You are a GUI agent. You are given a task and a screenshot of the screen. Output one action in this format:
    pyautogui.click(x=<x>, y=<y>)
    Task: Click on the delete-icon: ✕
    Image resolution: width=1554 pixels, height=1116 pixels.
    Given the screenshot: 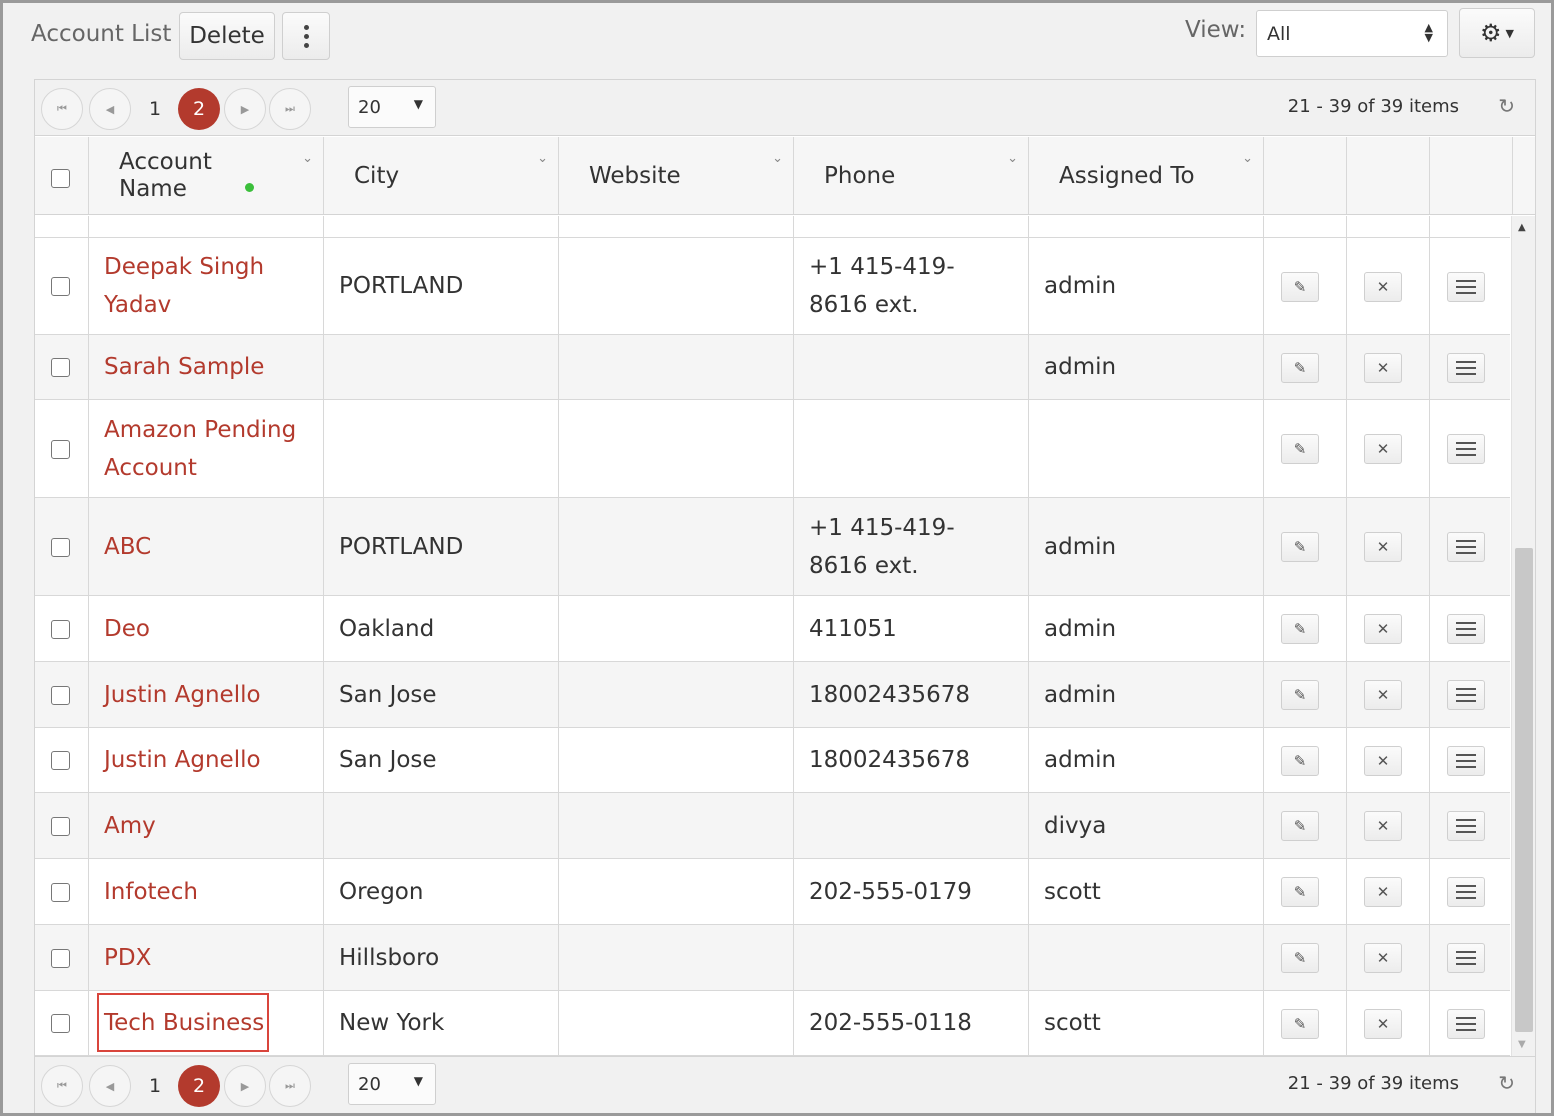 What is the action you would take?
    pyautogui.click(x=1383, y=1023)
    